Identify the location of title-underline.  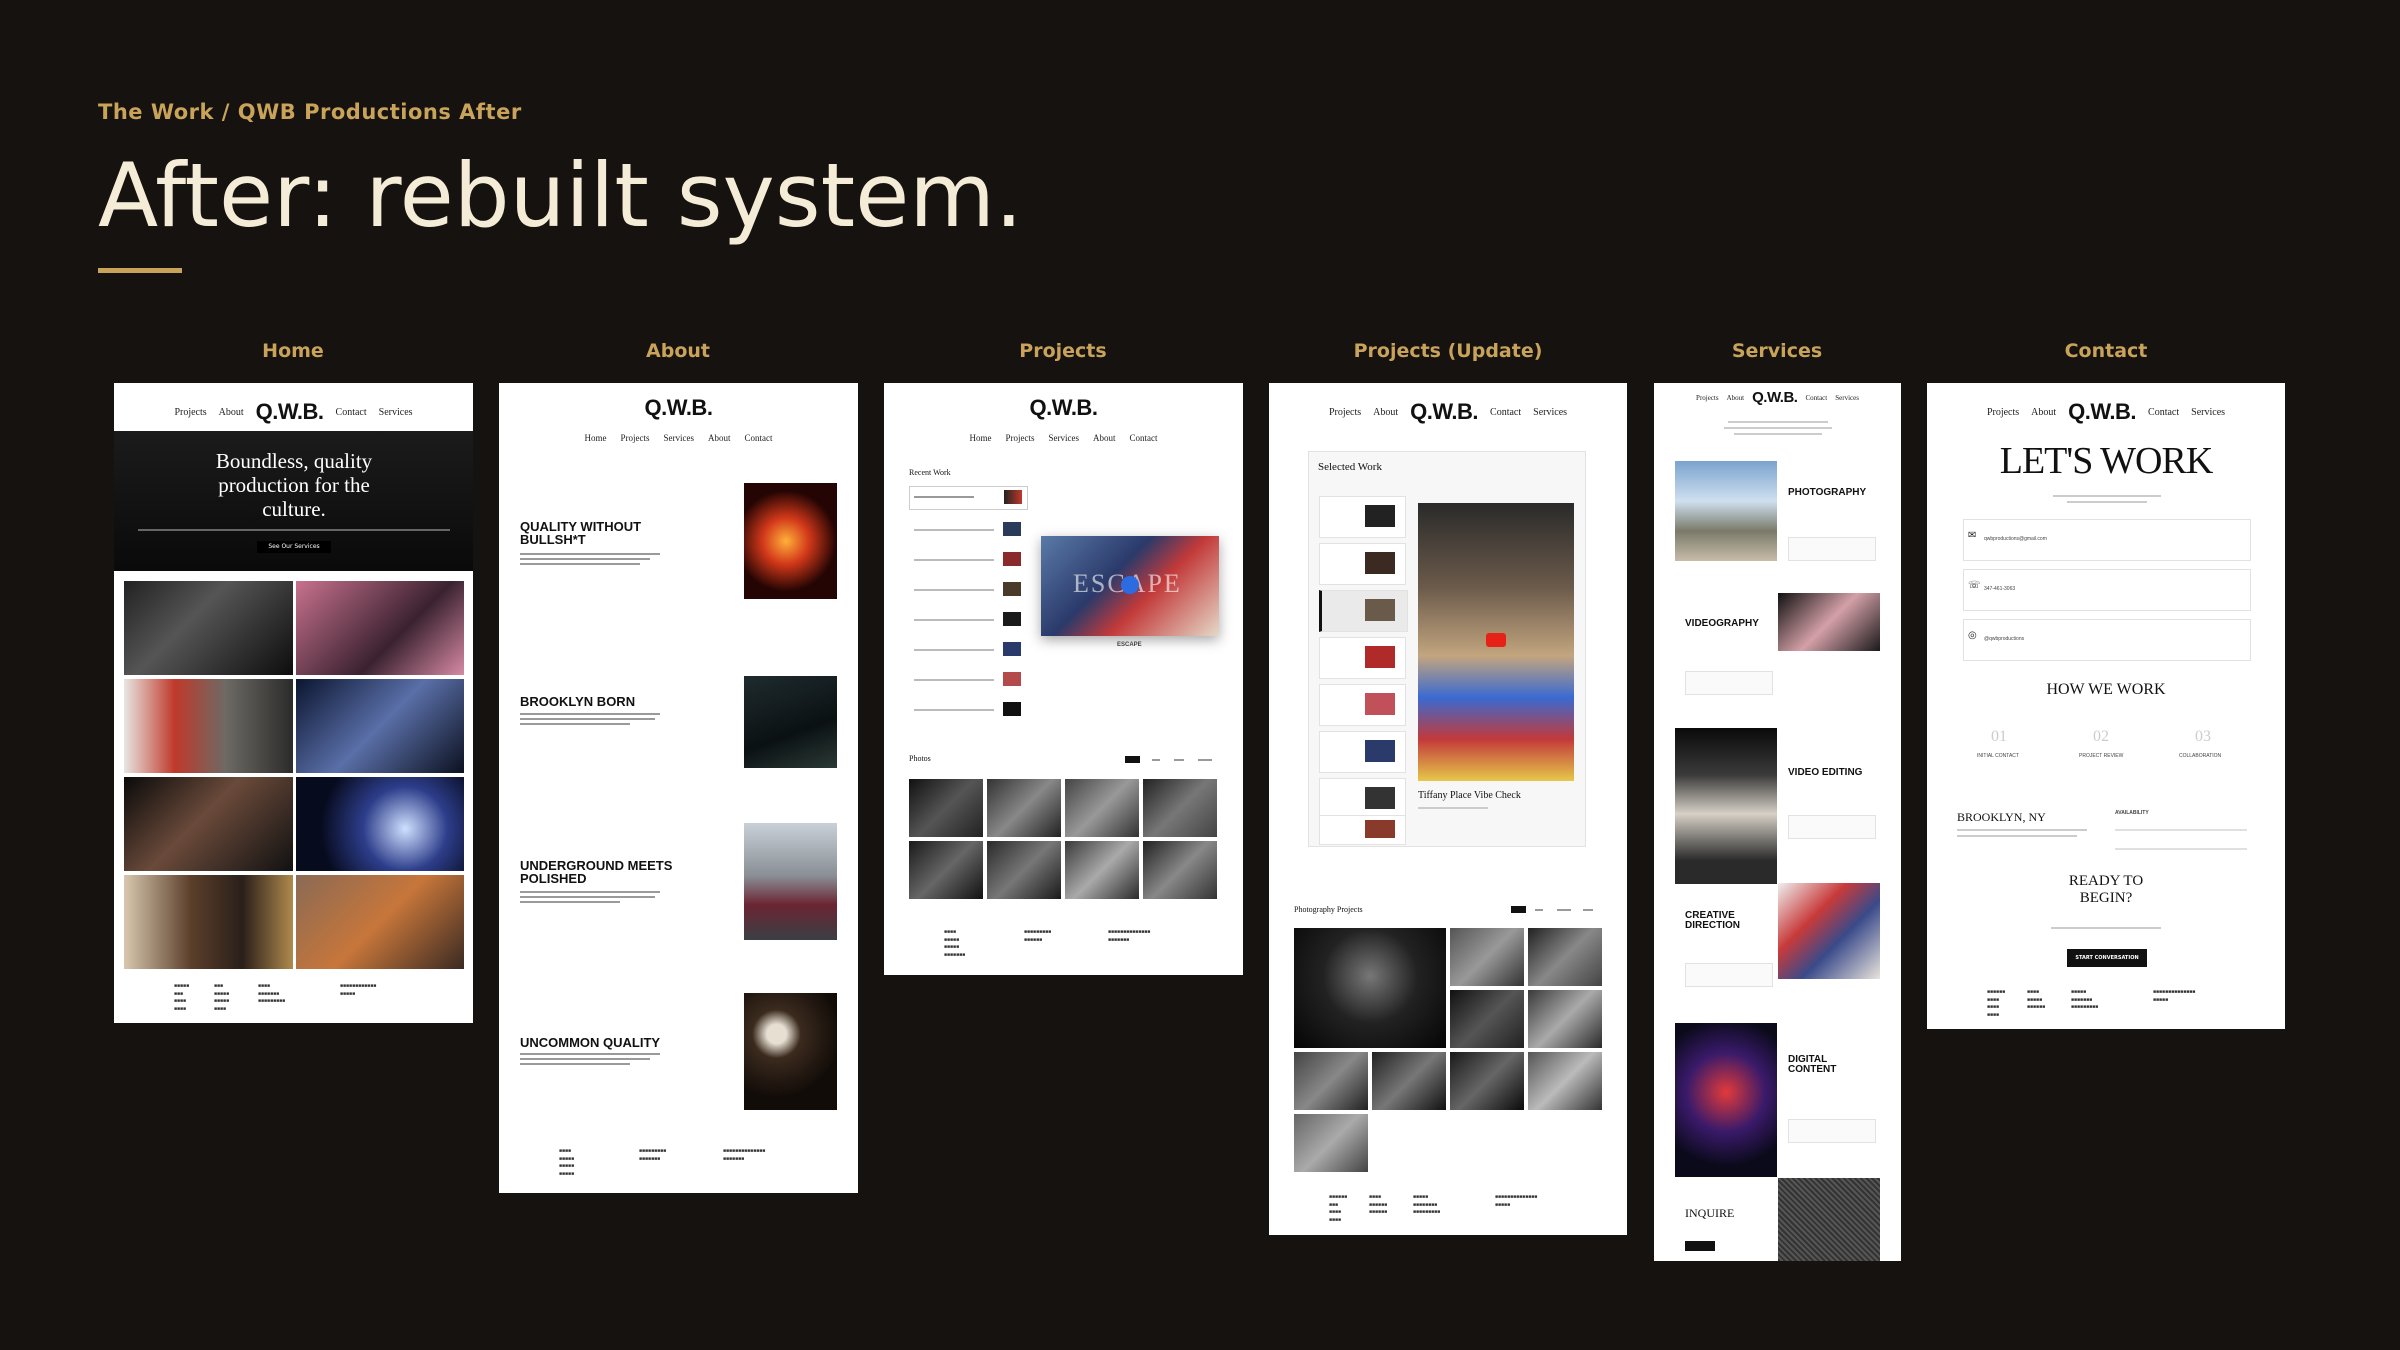
(140, 270).